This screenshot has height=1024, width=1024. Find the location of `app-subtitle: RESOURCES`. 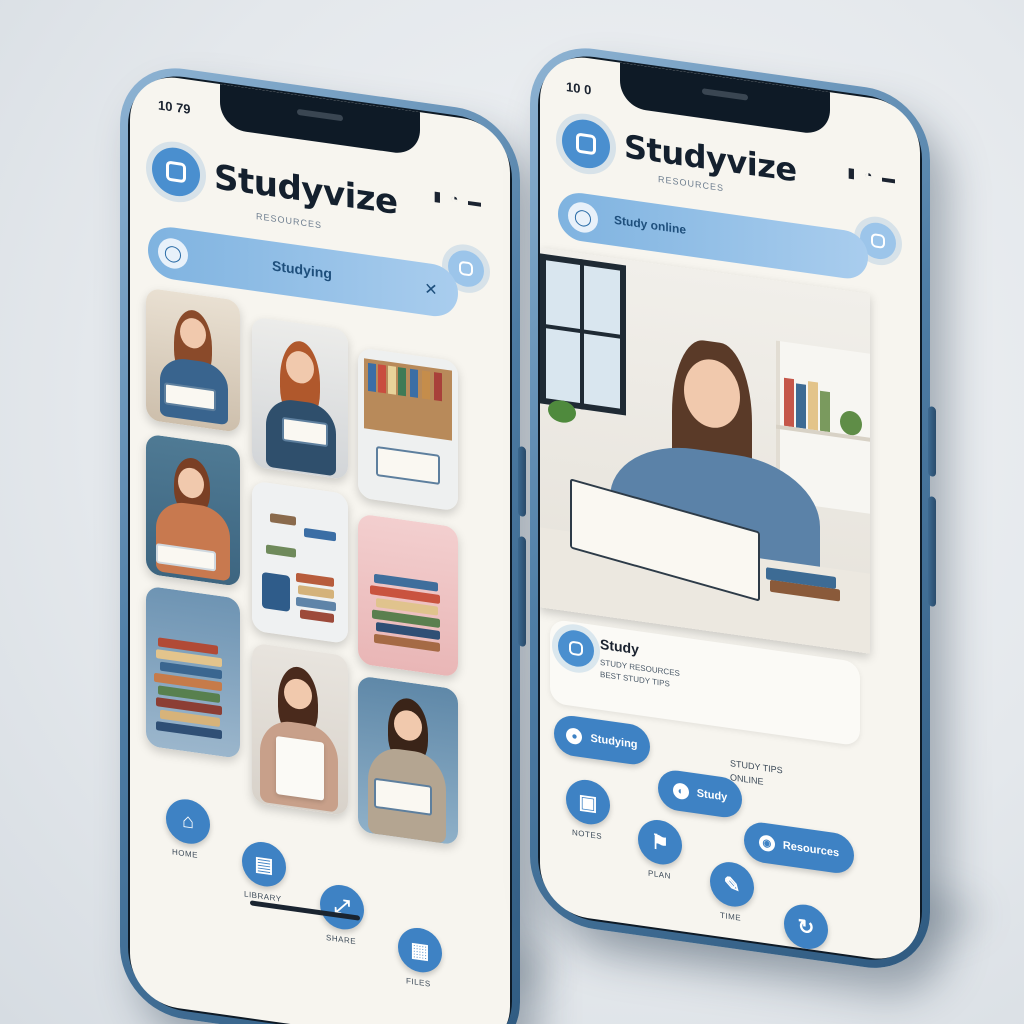

app-subtitle: RESOURCES is located at coordinates (289, 221).